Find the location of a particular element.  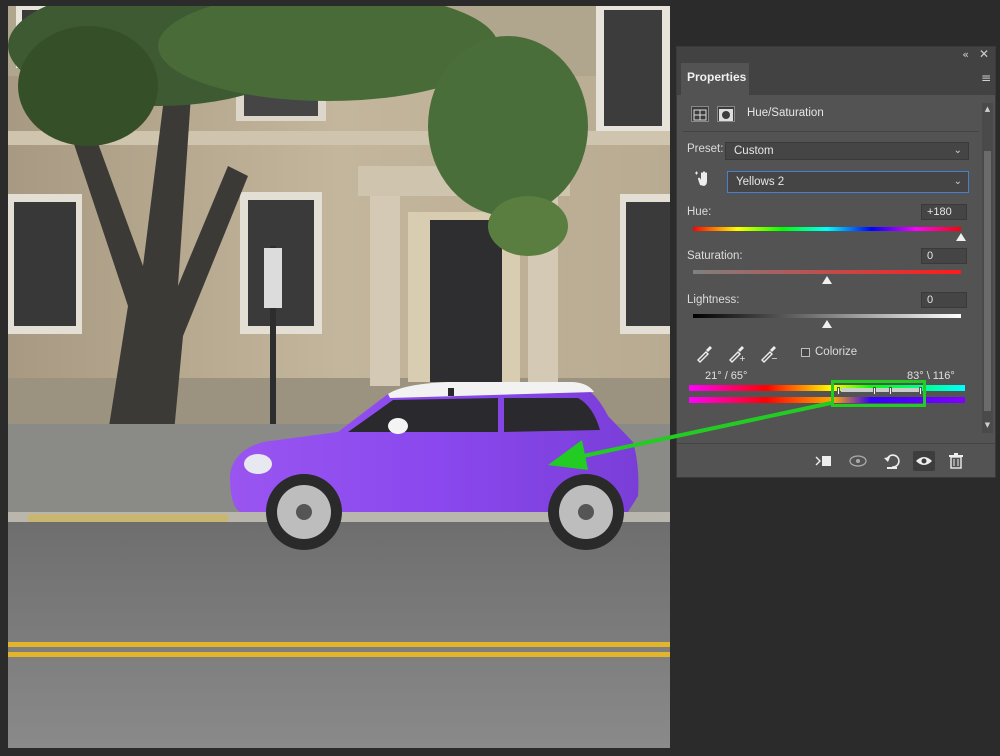

saturation-input: 0 is located at coordinates (944, 256).